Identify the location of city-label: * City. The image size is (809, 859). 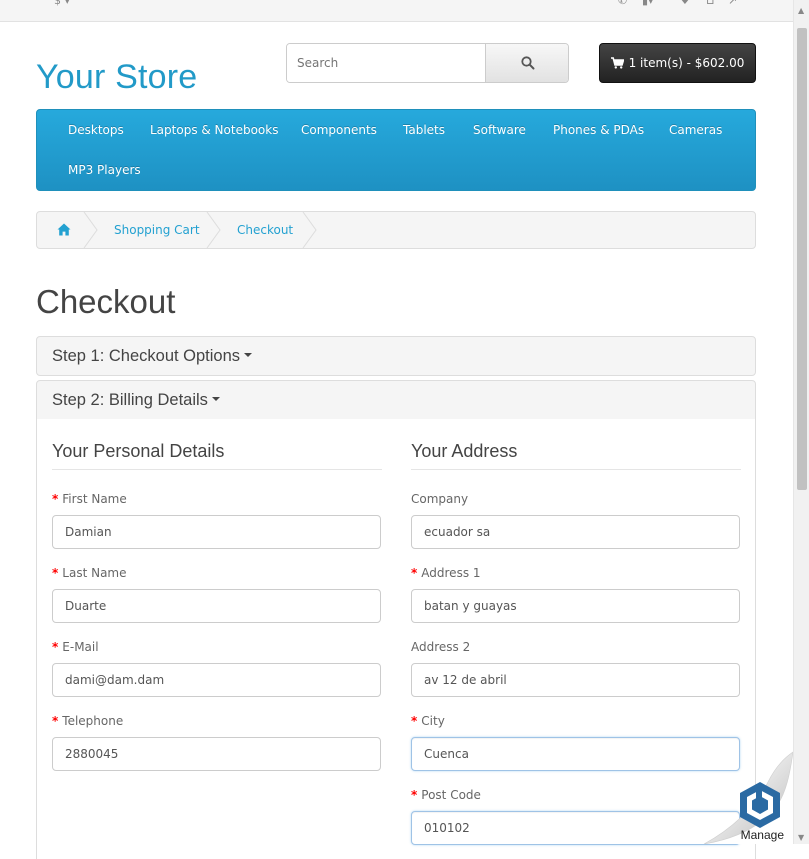
(428, 721).